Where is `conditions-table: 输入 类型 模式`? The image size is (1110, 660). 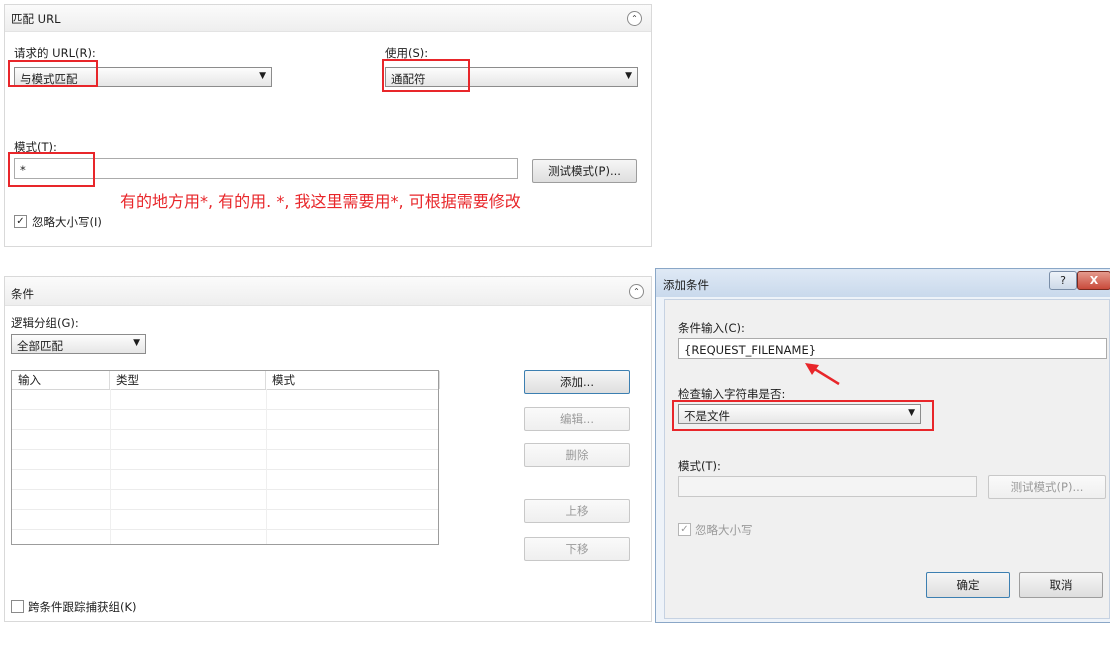 conditions-table: 输入 类型 模式 is located at coordinates (225, 457).